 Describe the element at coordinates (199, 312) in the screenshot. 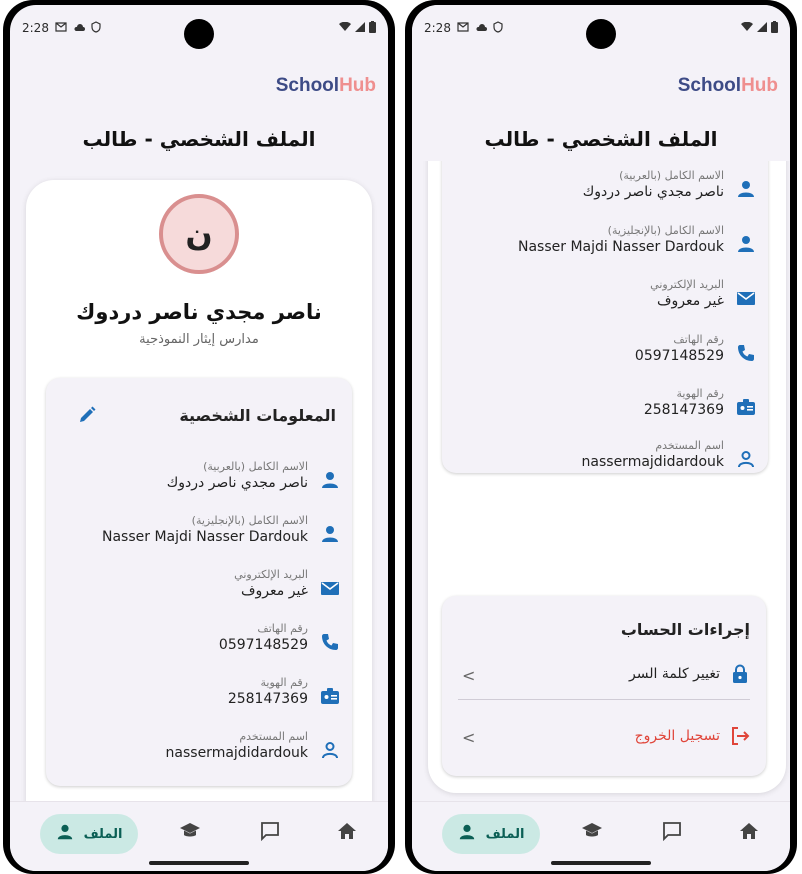

I see `profile-name: ناصر مجدي ناصر دردوك` at that location.